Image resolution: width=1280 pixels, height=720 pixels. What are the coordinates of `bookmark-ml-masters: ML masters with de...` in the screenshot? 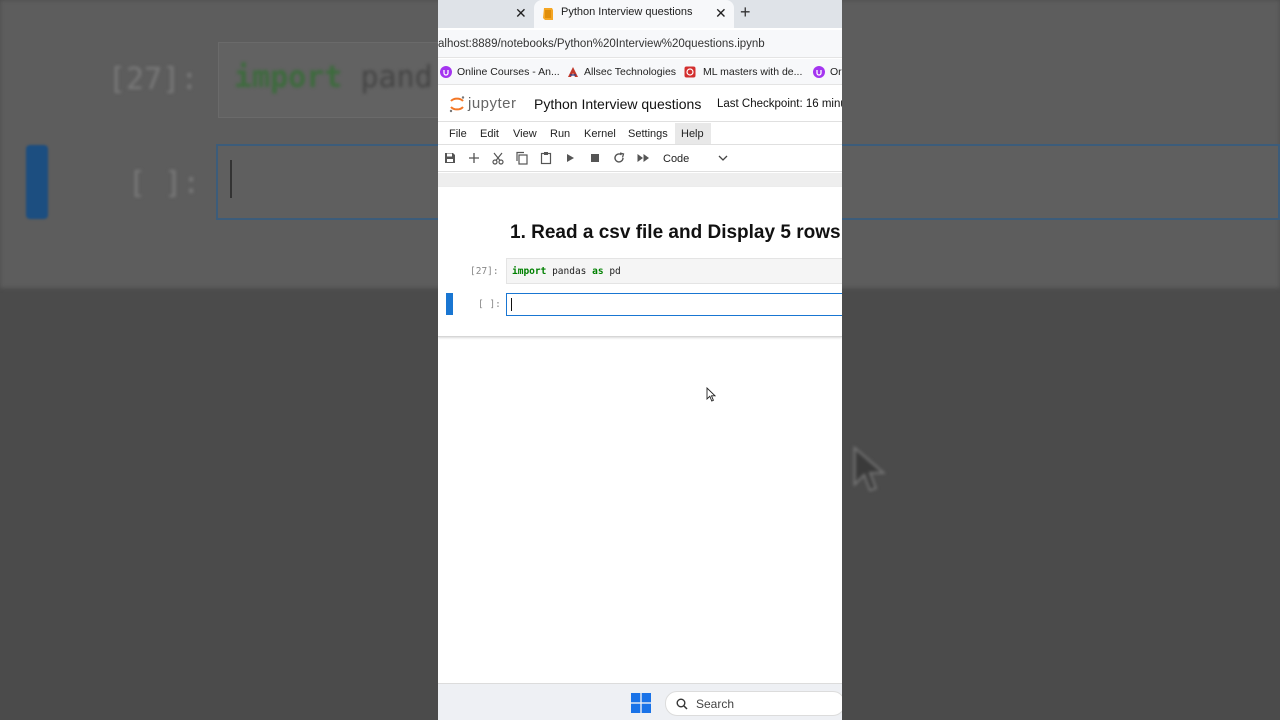 It's located at (752, 72).